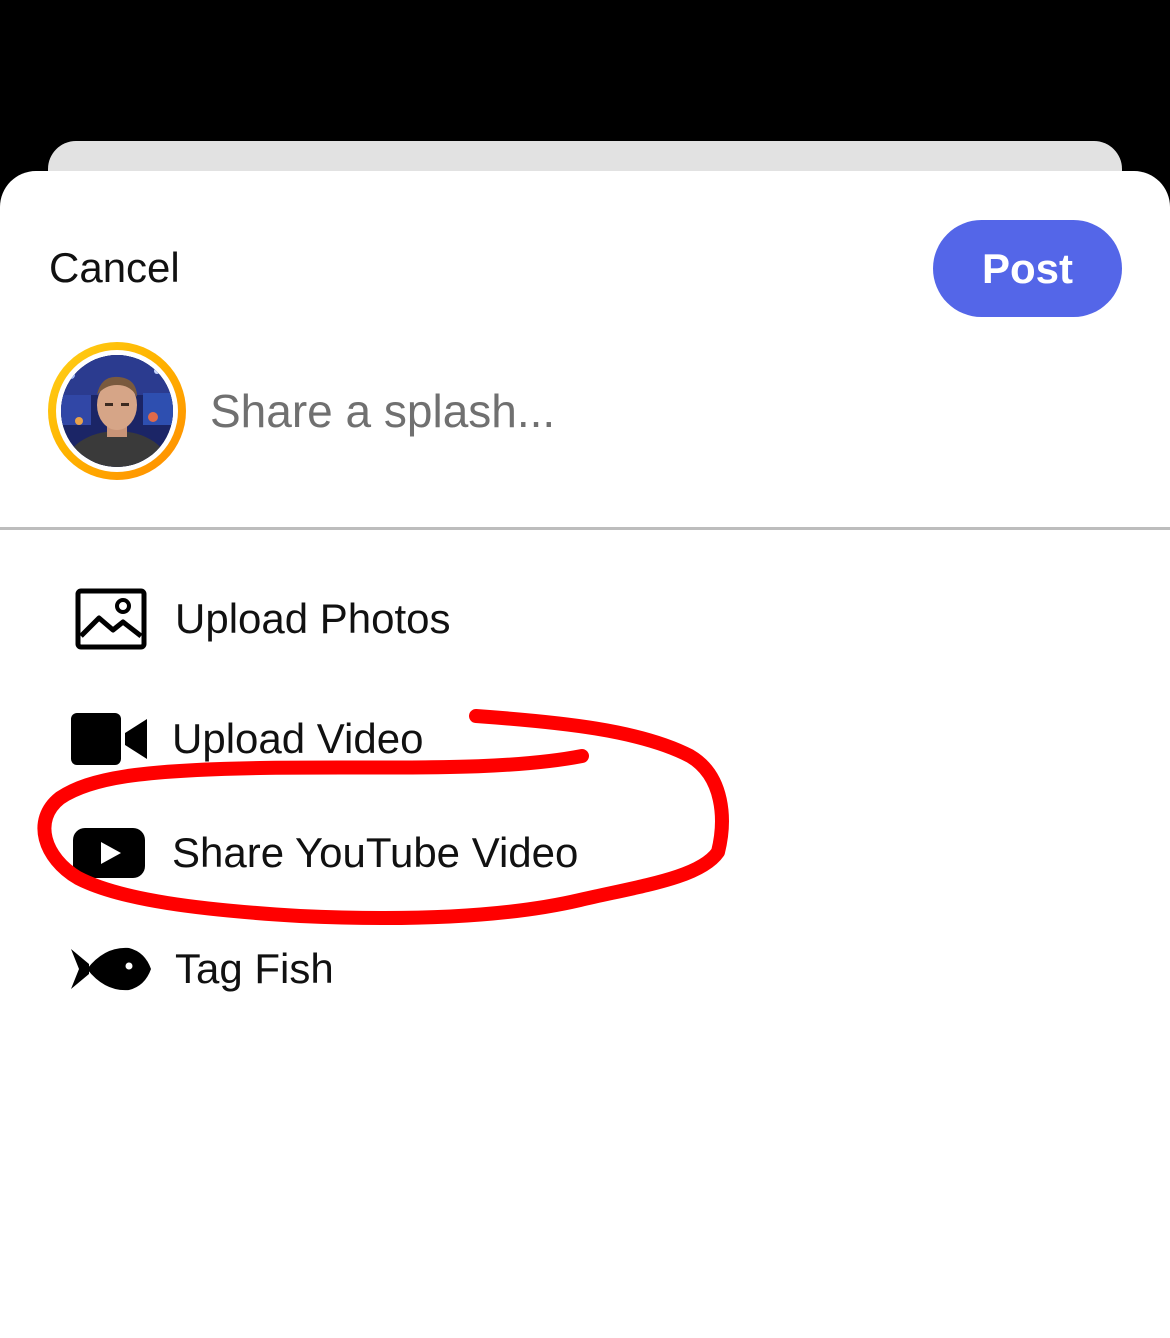 The height and width of the screenshot is (1338, 1170). I want to click on user-photo-icon, so click(117, 411).